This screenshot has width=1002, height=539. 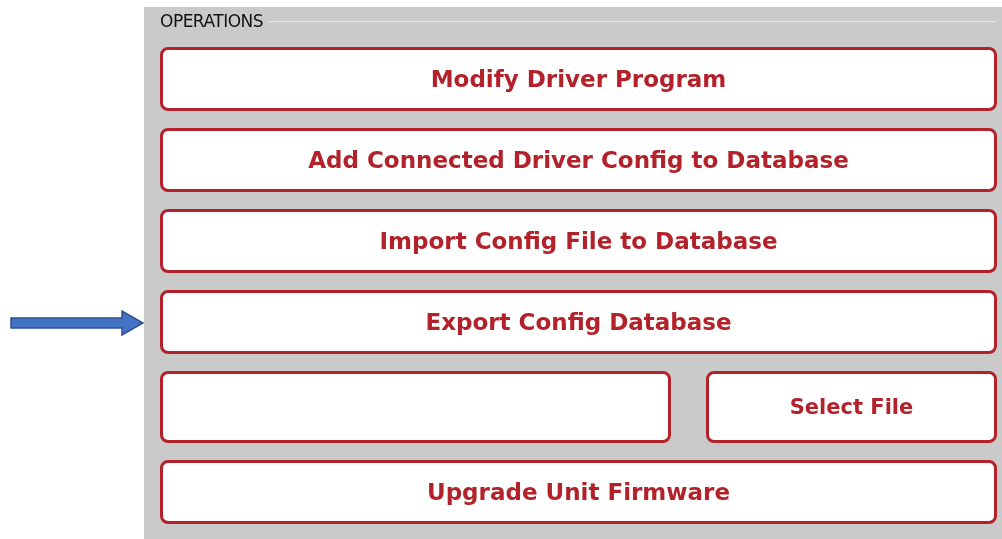 What do you see at coordinates (212, 21) in the screenshot?
I see `group-title: OPERATIONS` at bounding box center [212, 21].